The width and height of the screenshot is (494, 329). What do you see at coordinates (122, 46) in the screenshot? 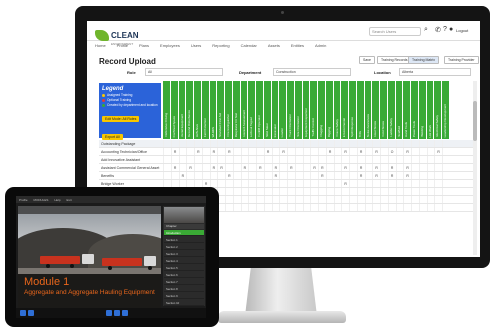
I see `nav-item: Profile` at bounding box center [122, 46].